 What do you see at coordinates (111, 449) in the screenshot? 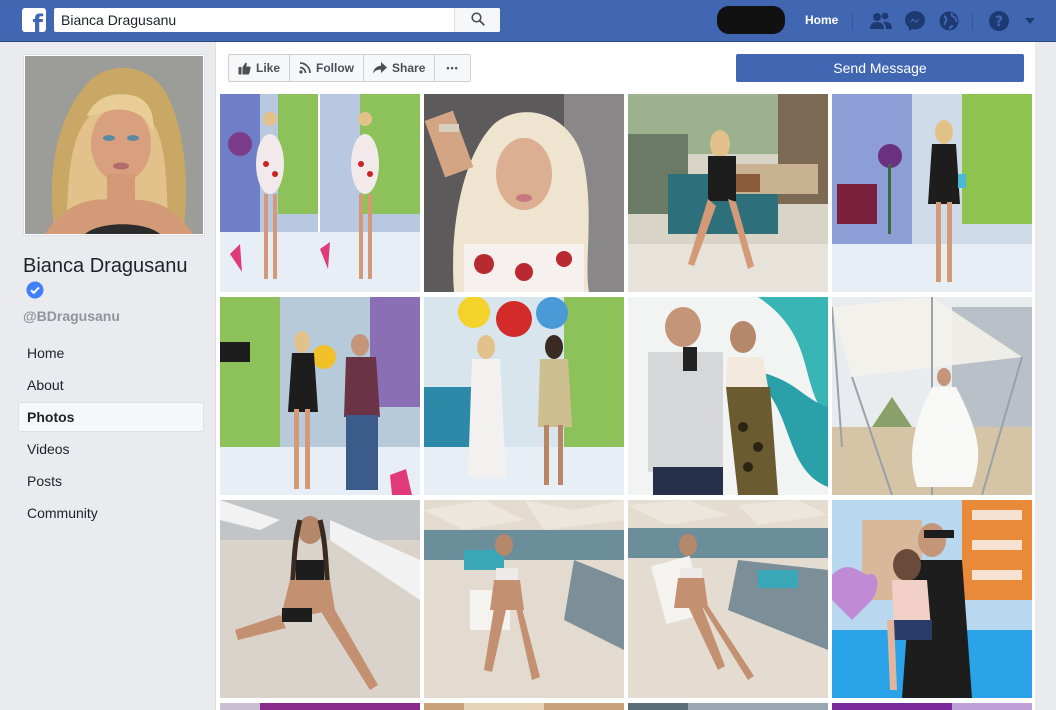
I see `sidebar-item-videos: Videos` at bounding box center [111, 449].